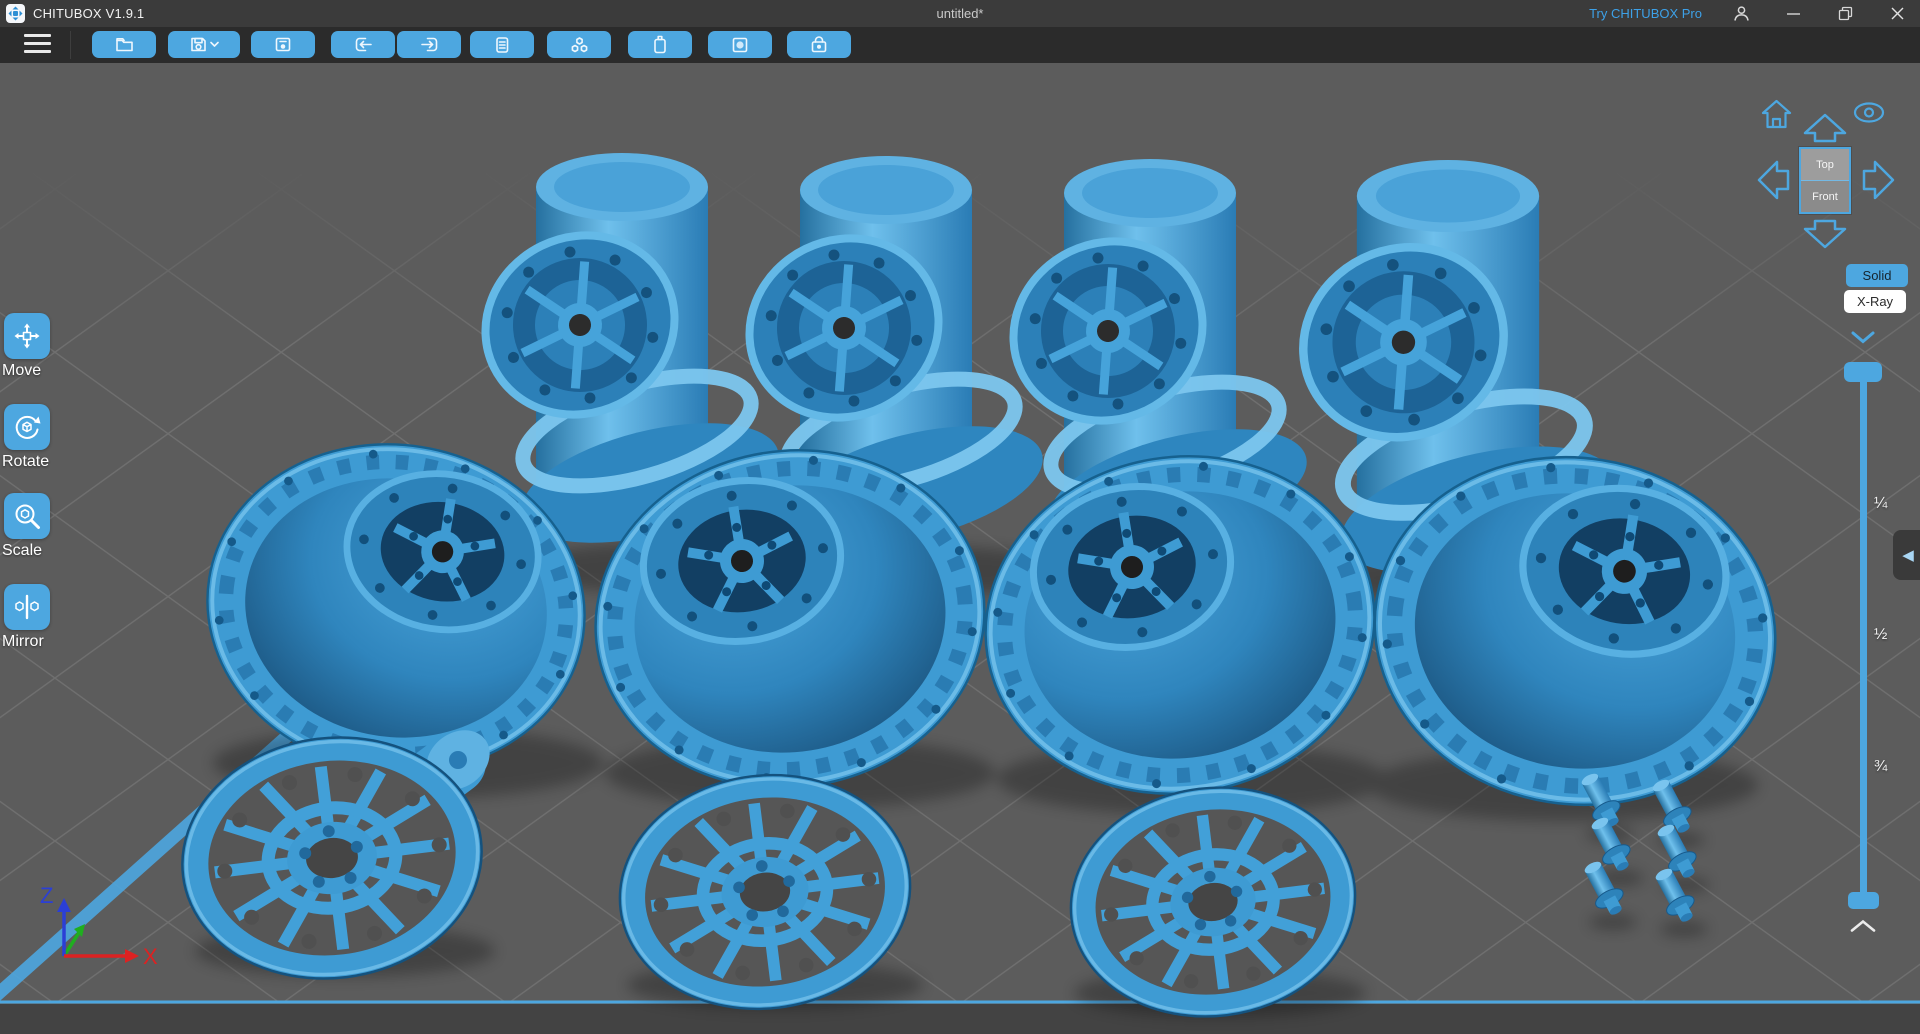 This screenshot has width=1920, height=1034. What do you see at coordinates (1645, 13) in the screenshot?
I see `try-pro-link: Try CHITUBOX Pro` at bounding box center [1645, 13].